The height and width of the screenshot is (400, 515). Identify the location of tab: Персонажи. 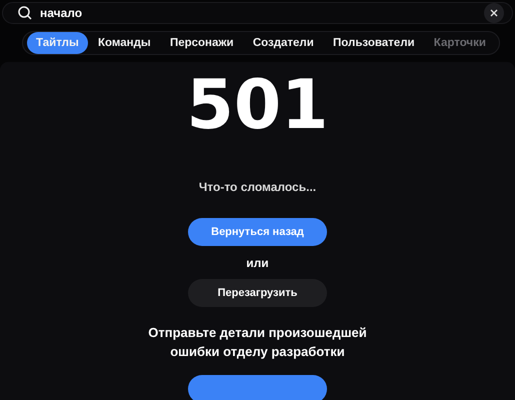
(201, 43).